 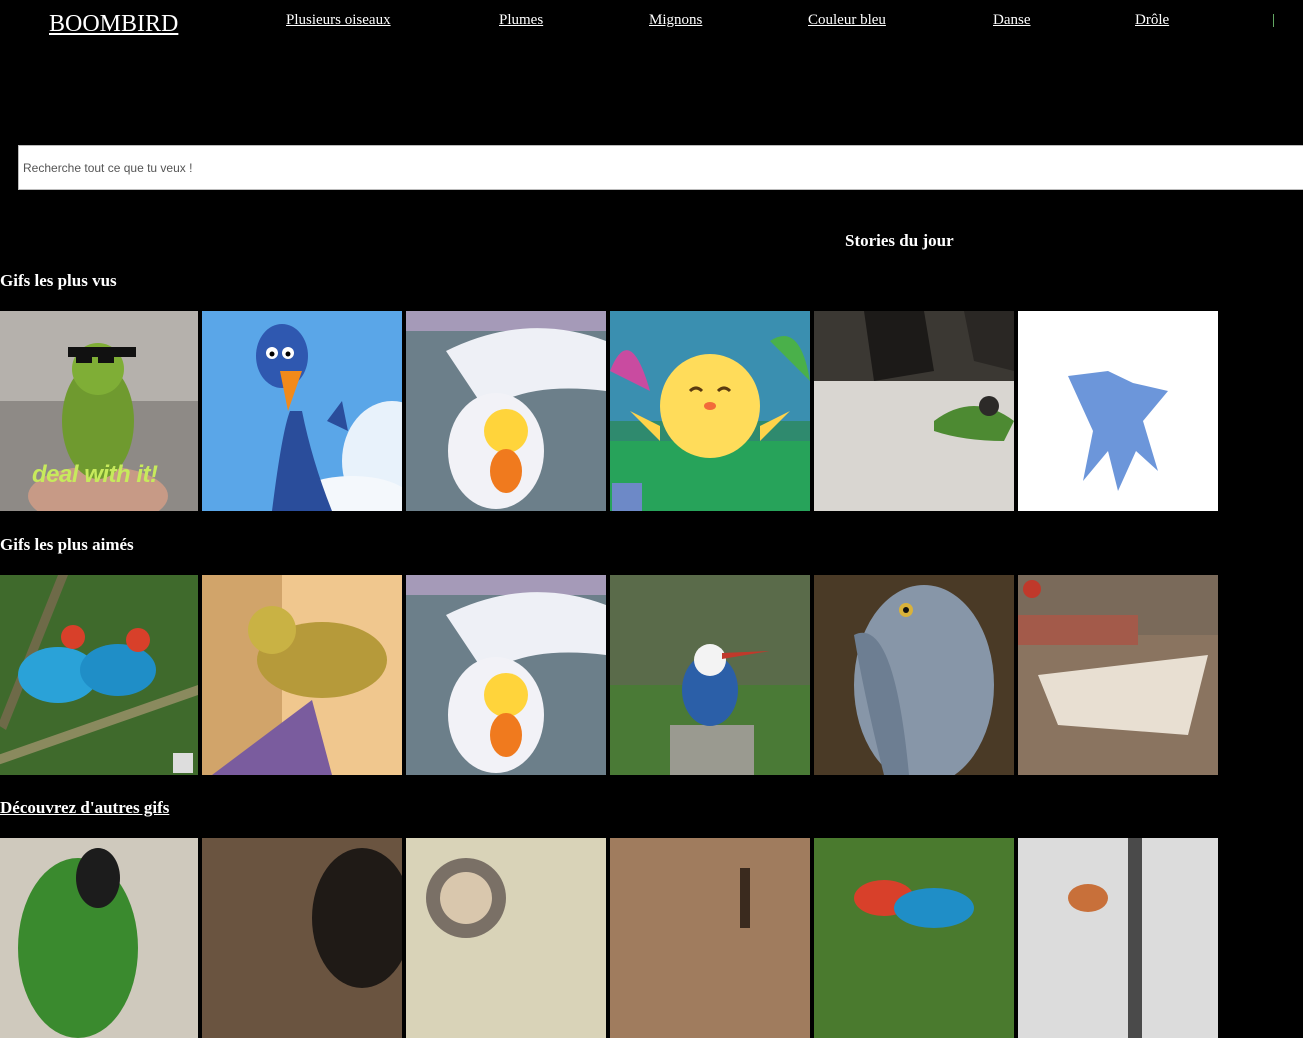 What do you see at coordinates (338, 20) in the screenshot?
I see `nav-link-plusieurs-oiseaux: Plusieurs oiseaux` at bounding box center [338, 20].